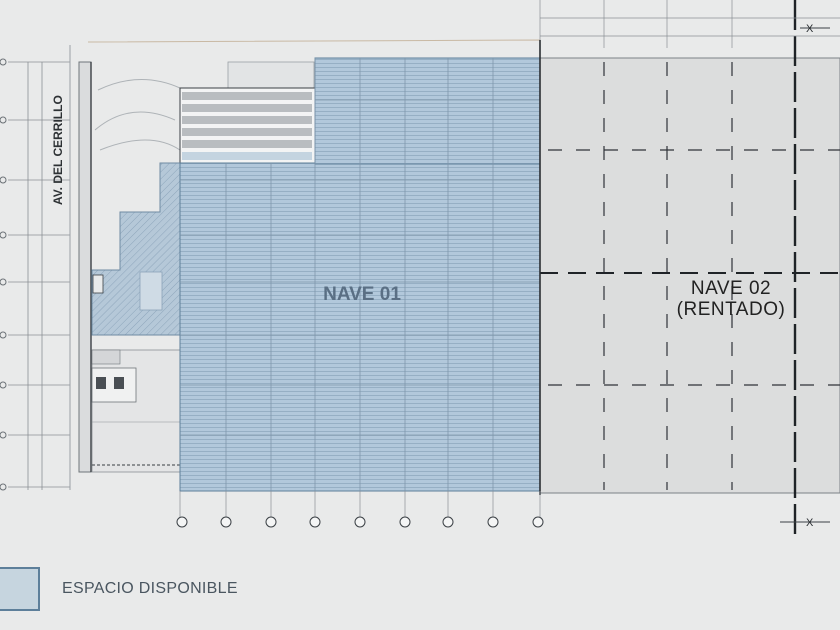  Describe the element at coordinates (427, 111) in the screenshot. I see `nave-01-upper-area` at that location.